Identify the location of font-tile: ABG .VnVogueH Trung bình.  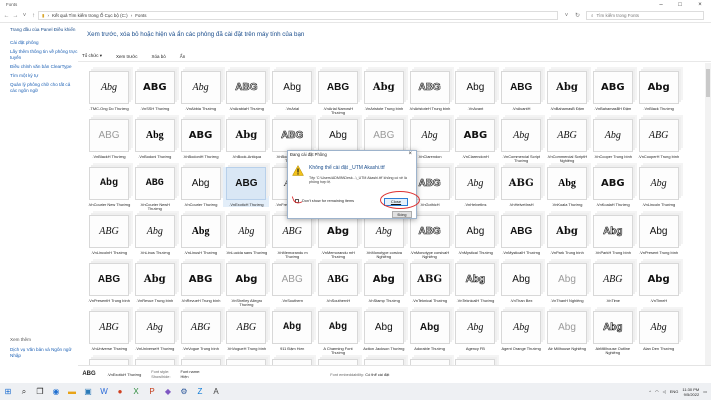
(246, 331).